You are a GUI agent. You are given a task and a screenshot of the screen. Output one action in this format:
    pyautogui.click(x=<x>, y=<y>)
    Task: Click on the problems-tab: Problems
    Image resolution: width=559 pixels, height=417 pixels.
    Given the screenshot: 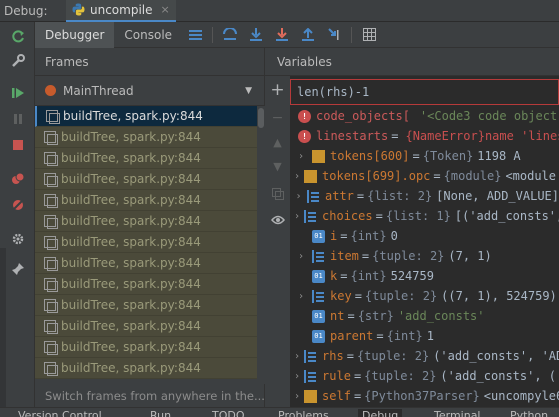 What is the action you would take?
    pyautogui.click(x=303, y=413)
    